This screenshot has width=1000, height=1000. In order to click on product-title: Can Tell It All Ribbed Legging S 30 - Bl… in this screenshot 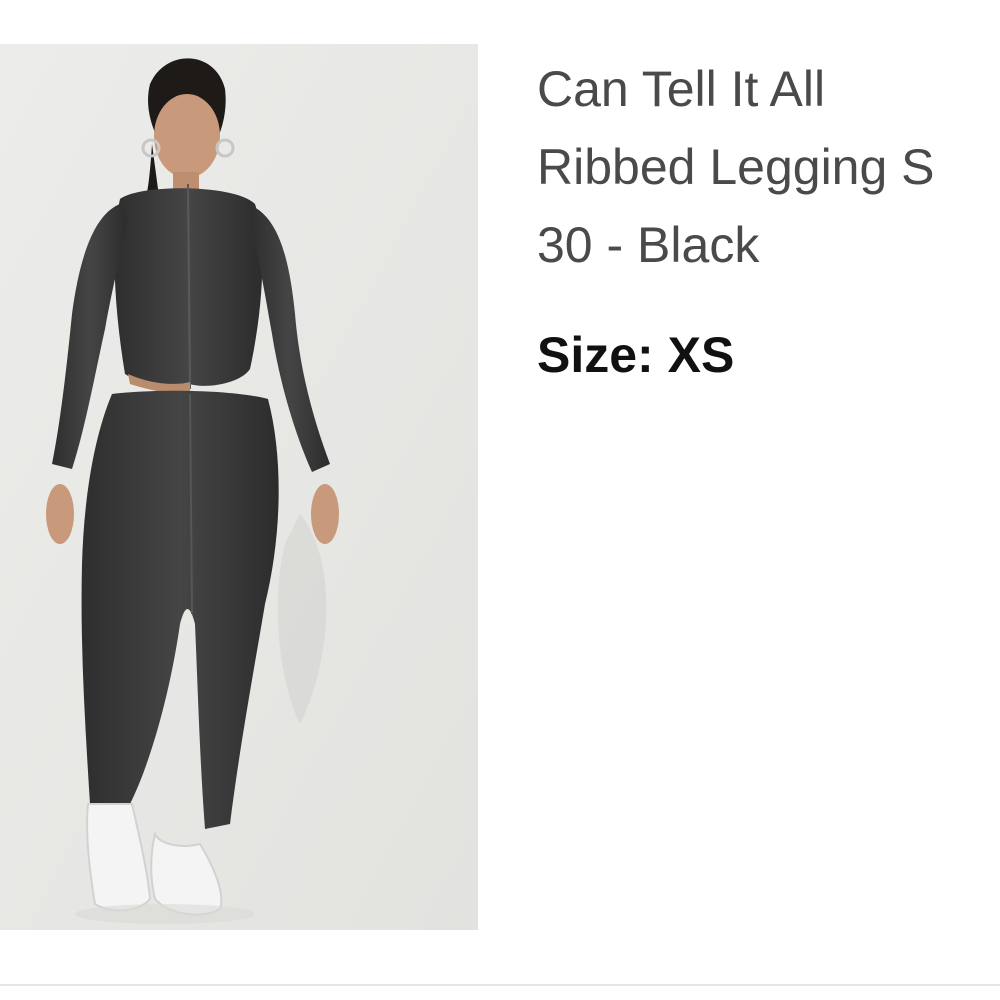, I will do `click(768, 167)`.